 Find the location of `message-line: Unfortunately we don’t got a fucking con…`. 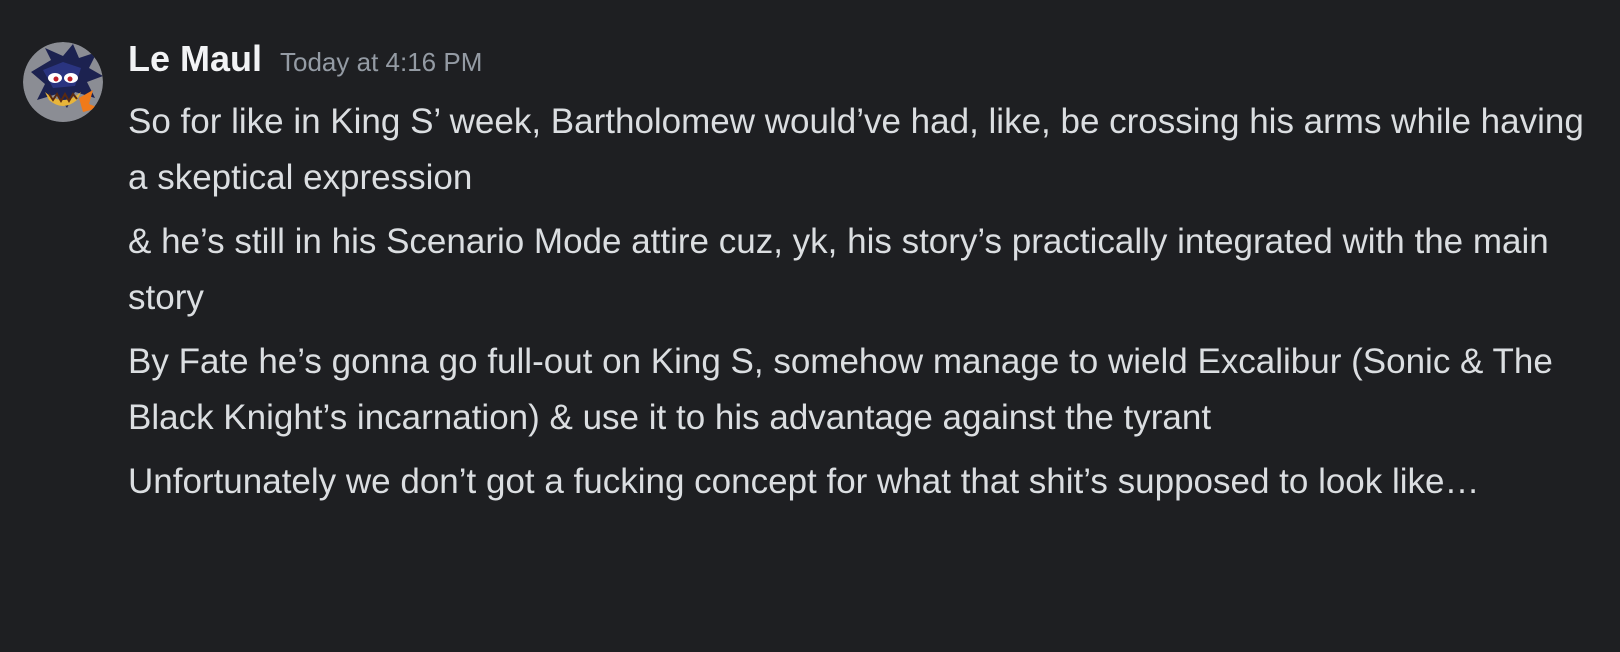

message-line: Unfortunately we don’t got a fucking con… is located at coordinates (804, 481).